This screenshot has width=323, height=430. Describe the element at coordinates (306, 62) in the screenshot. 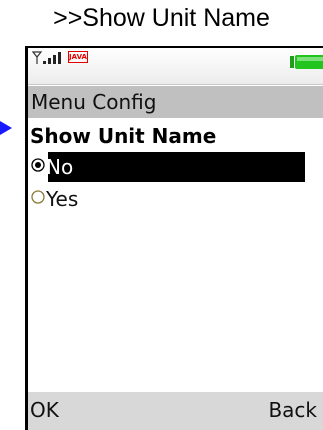

I see `battery-icon` at that location.